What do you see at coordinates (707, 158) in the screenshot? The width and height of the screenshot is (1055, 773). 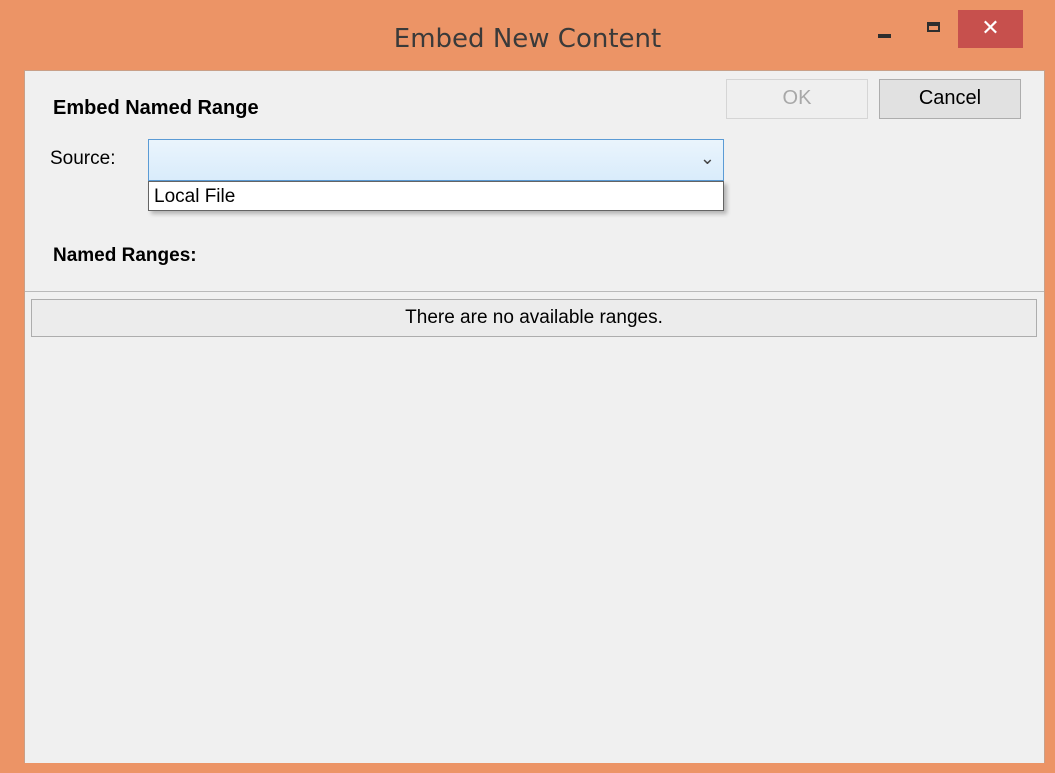 I see `chevron-down-icon: ⌄` at bounding box center [707, 158].